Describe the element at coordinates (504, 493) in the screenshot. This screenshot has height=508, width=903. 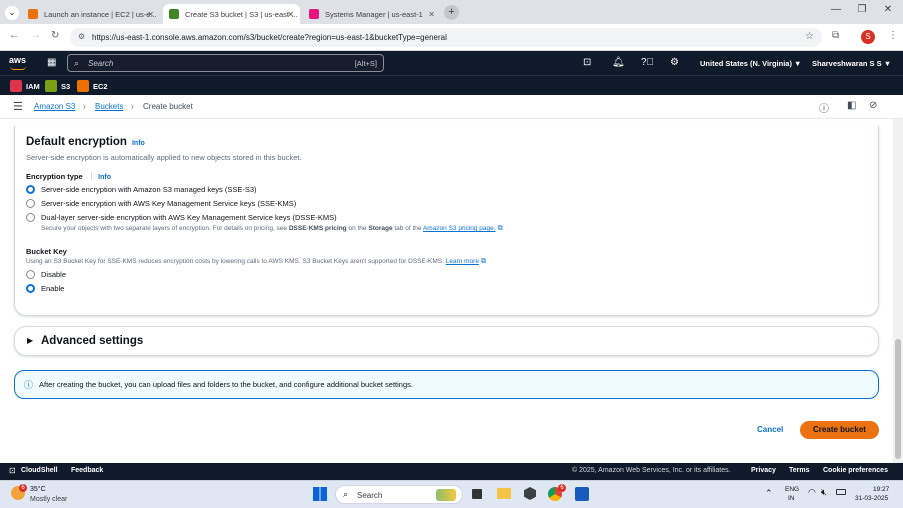
I see `file-explorer-icon` at that location.